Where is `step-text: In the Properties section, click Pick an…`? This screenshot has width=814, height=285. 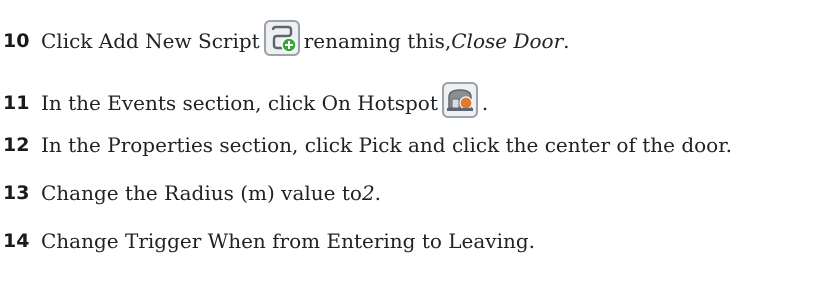 step-text: In the Properties section, click Pick an… is located at coordinates (386, 145).